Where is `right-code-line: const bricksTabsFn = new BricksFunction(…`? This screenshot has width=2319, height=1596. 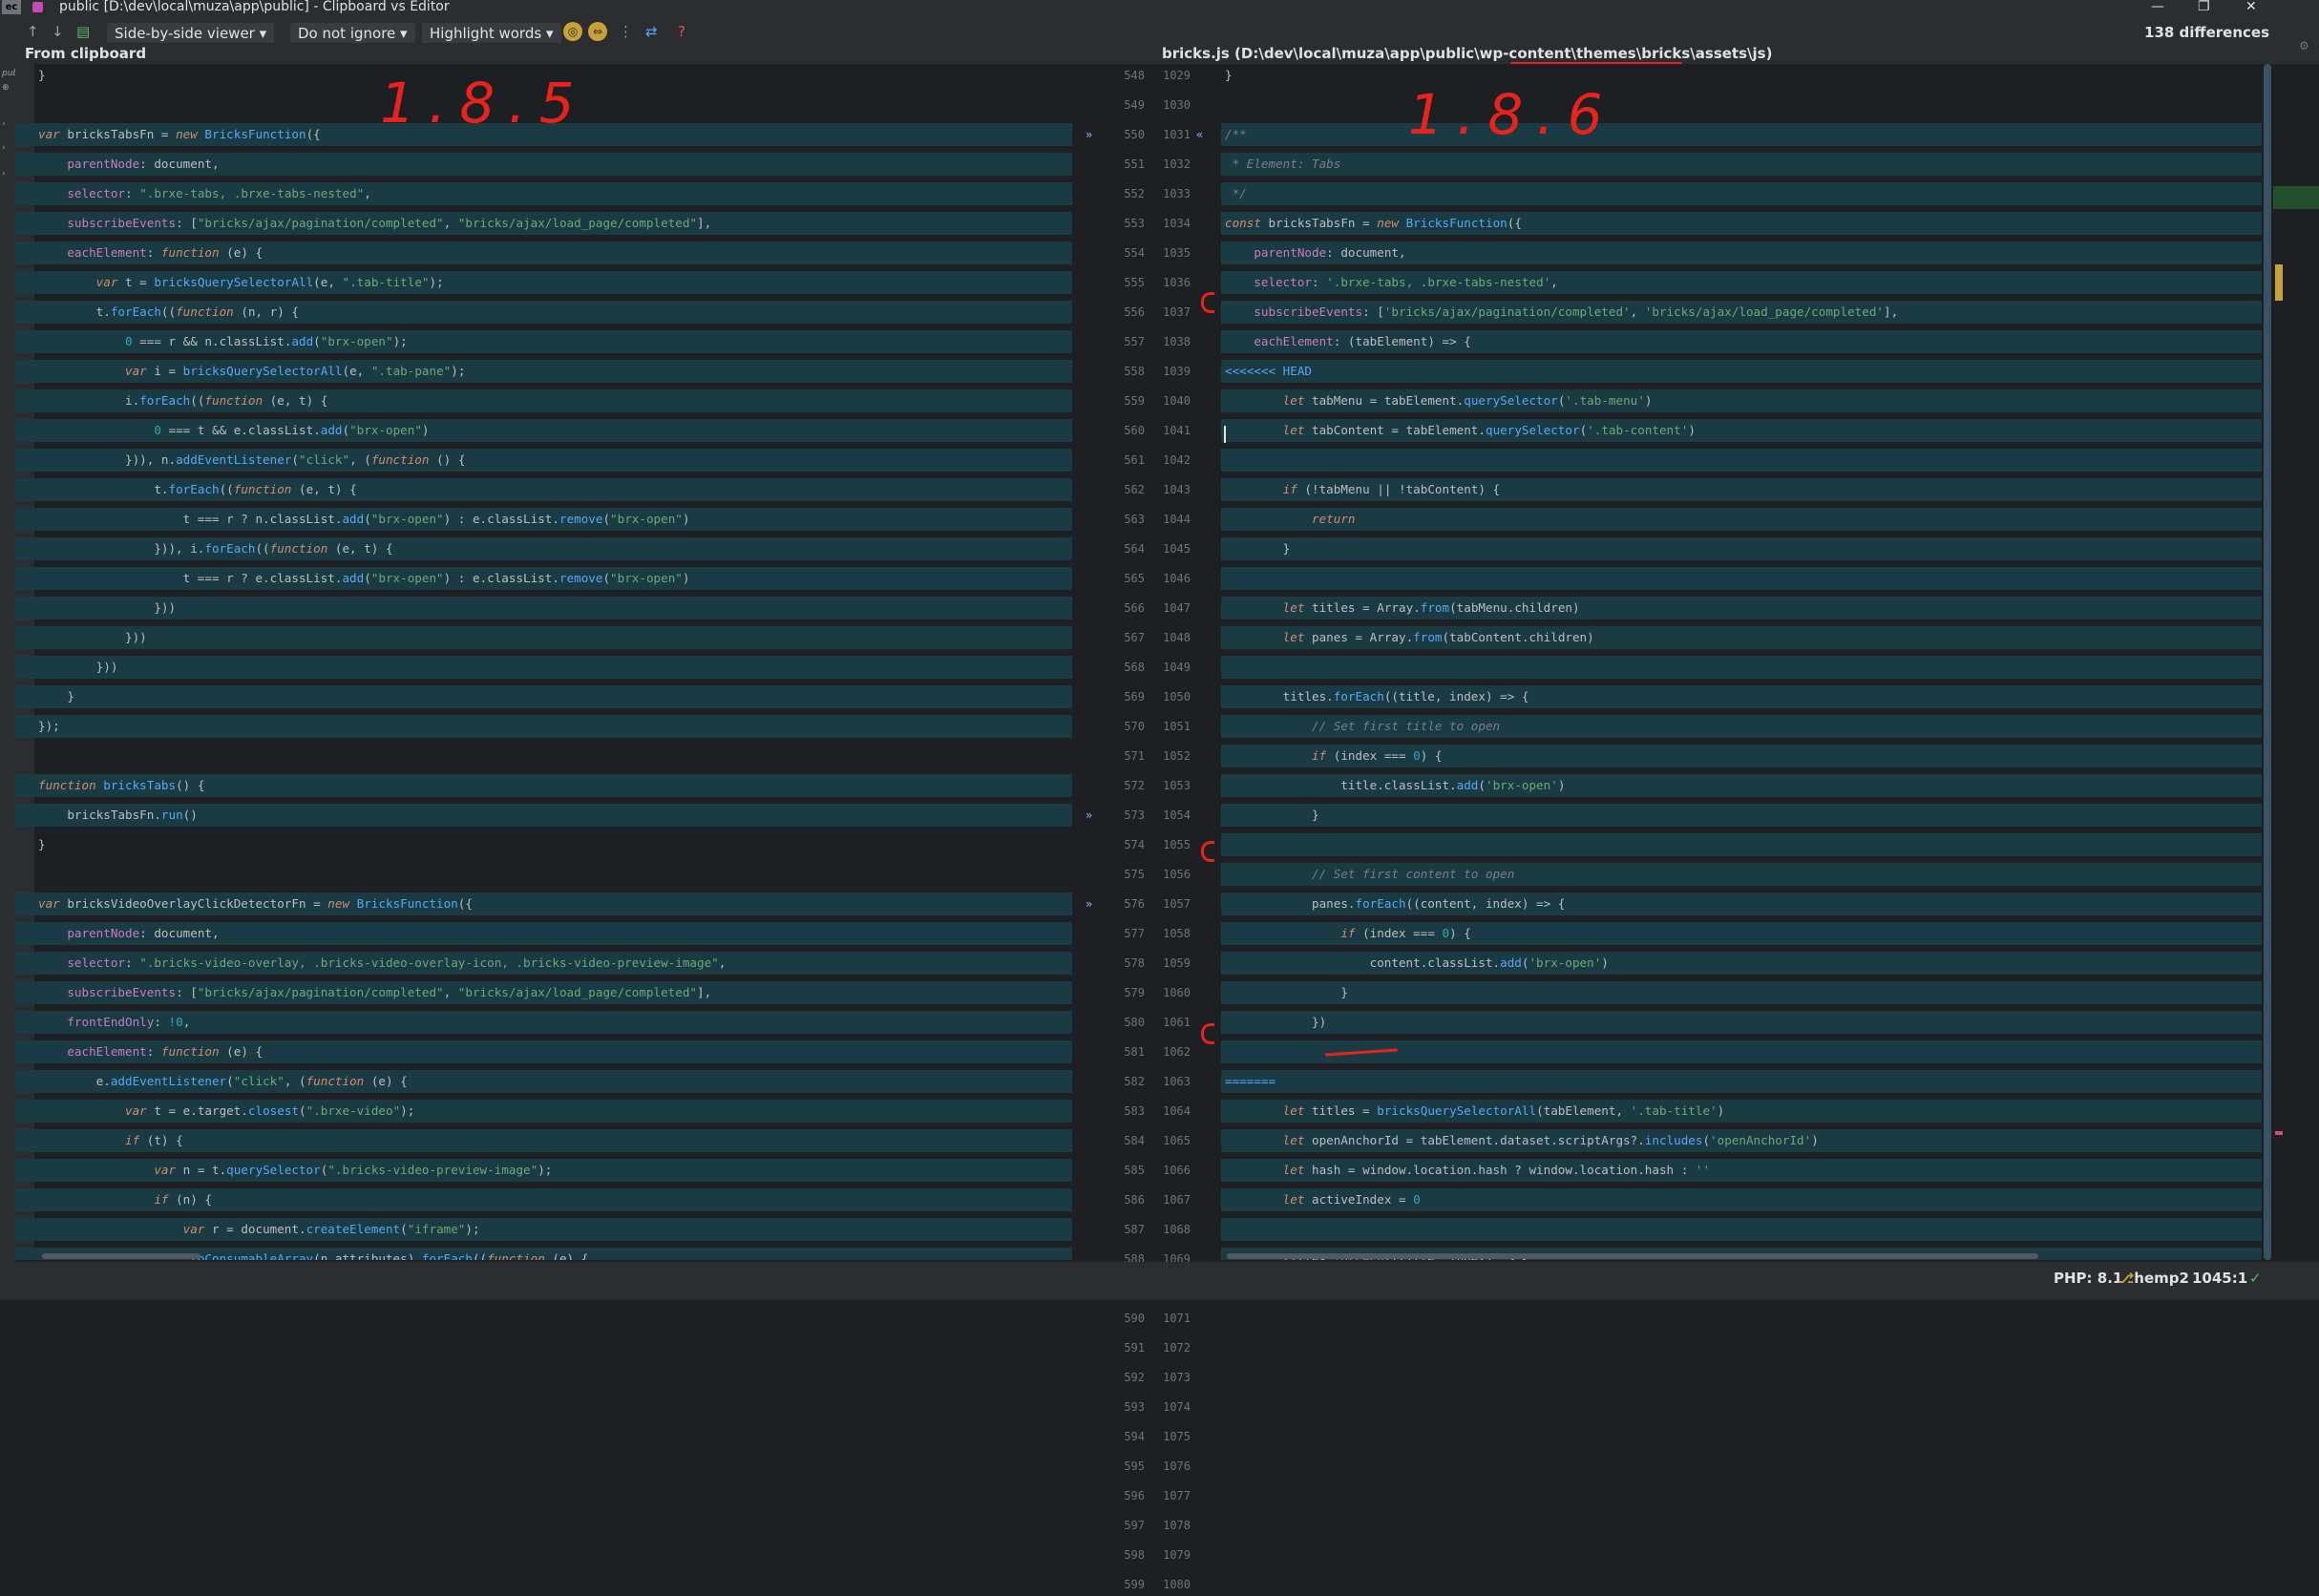
right-code-line: const bricksTabsFn = new BricksFunction(… is located at coordinates (1741, 224).